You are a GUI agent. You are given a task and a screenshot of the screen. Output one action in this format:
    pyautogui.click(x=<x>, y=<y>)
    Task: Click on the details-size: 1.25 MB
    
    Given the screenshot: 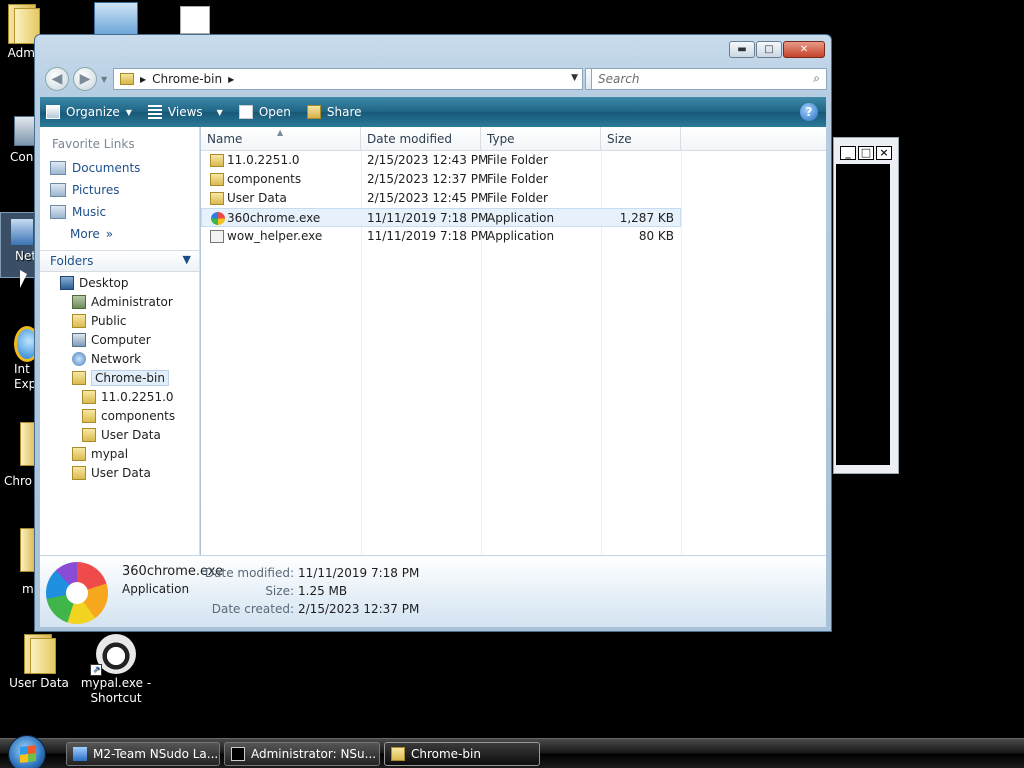 What is the action you would take?
    pyautogui.click(x=323, y=591)
    